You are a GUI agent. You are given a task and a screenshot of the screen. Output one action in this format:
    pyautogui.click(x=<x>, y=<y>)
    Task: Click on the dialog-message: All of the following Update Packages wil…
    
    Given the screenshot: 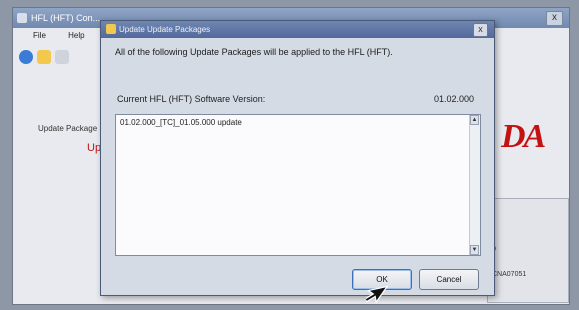 What is the action you would take?
    pyautogui.click(x=254, y=52)
    